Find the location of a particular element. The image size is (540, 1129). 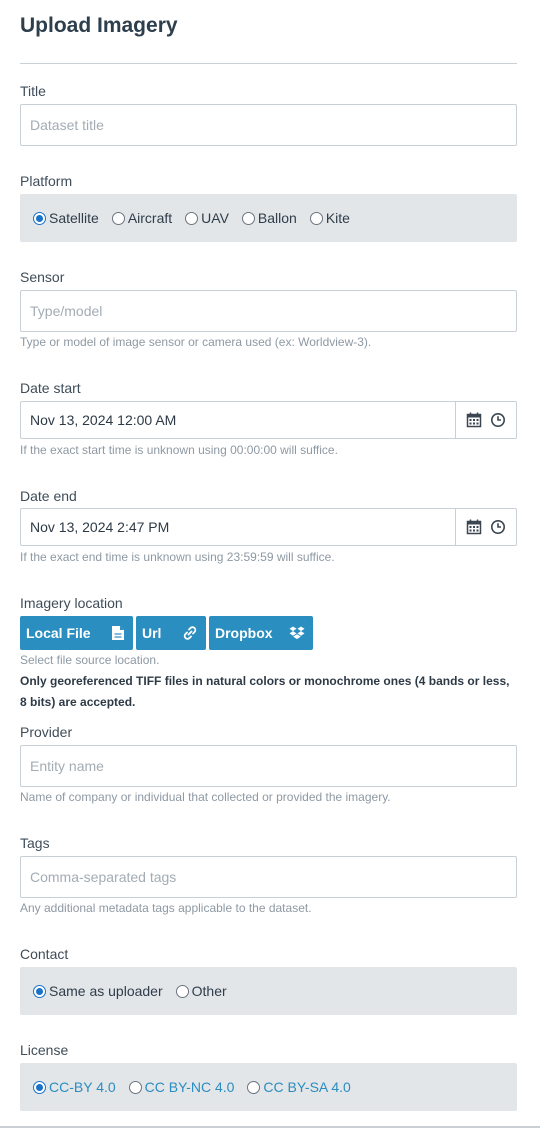

license-option-label: CC BY-NC 4.0 is located at coordinates (190, 1087).